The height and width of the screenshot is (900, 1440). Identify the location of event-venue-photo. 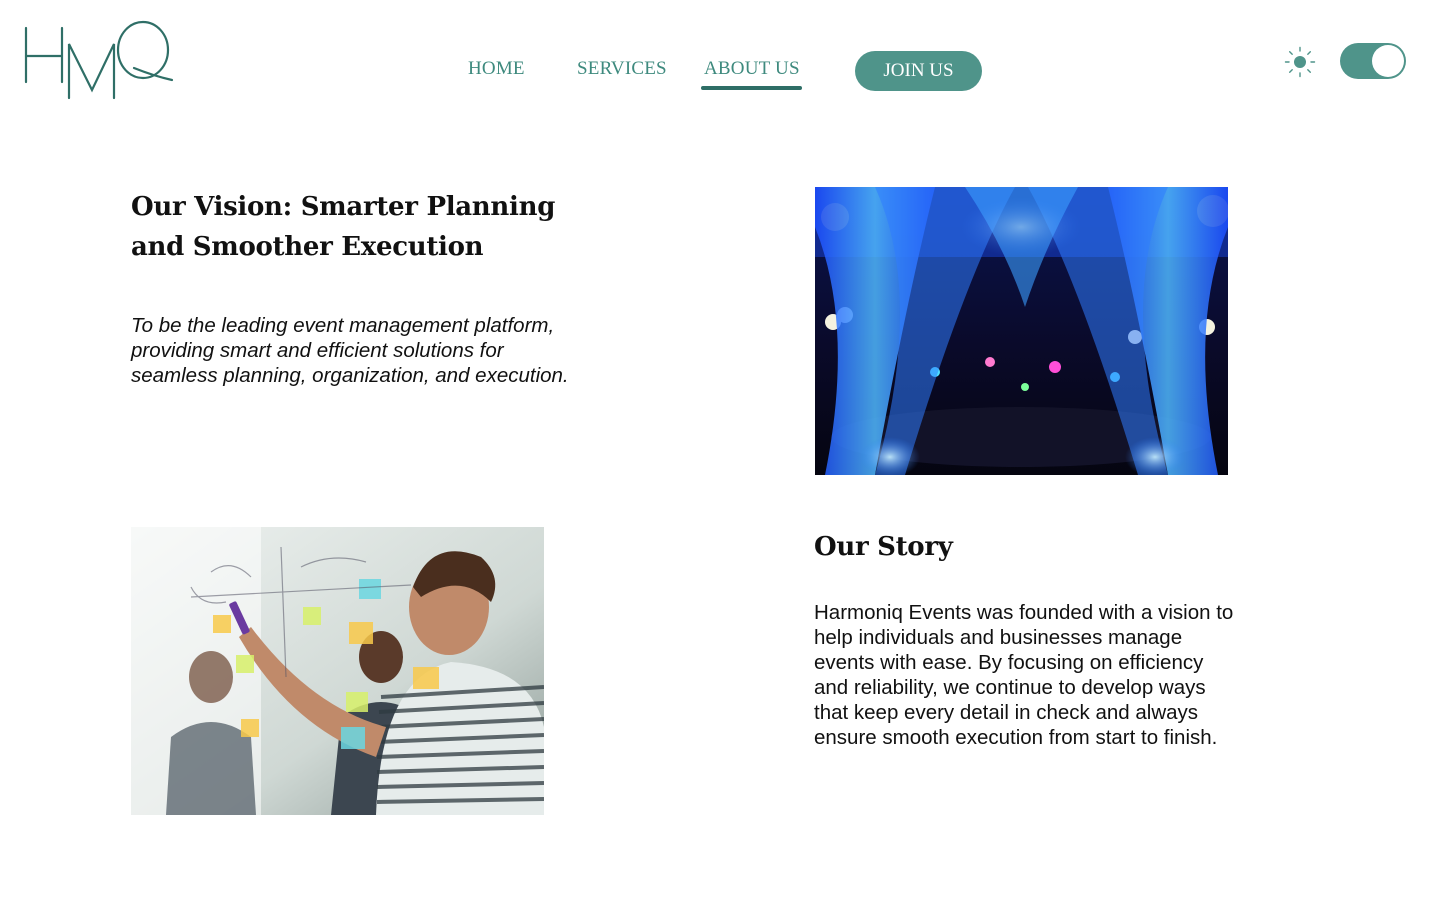
(1021, 331).